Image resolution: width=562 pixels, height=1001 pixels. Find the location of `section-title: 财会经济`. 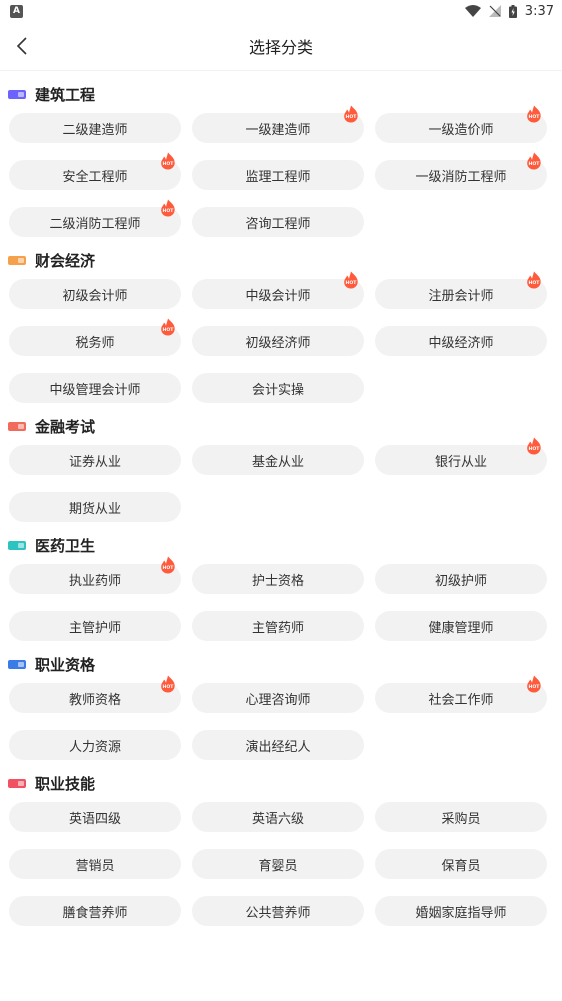

section-title: 财会经济 is located at coordinates (65, 260).